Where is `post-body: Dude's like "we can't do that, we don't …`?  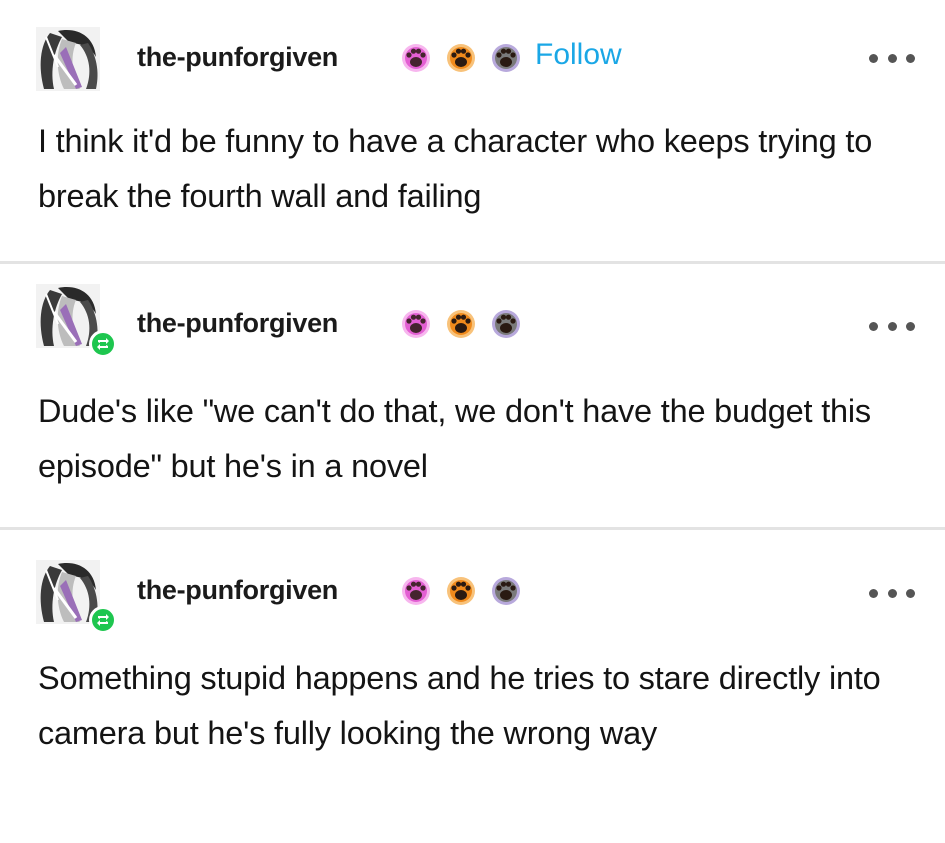 post-body: Dude's like "we can't do that, we don't … is located at coordinates (454, 438).